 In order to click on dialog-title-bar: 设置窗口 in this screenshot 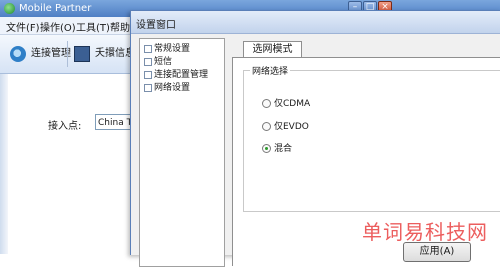, I will do `click(315, 22)`.